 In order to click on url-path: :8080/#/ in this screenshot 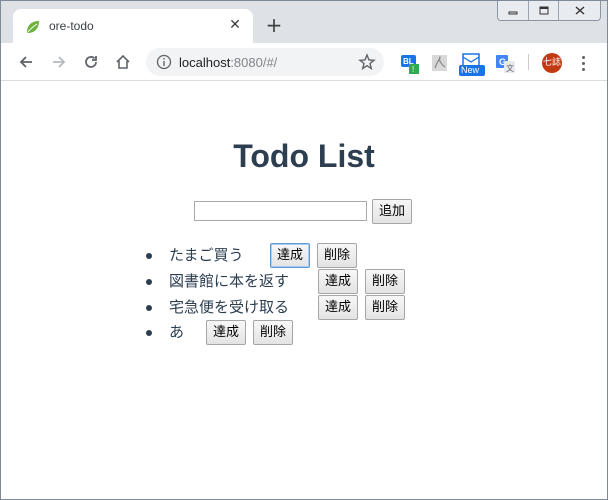, I will do `click(254, 62)`.